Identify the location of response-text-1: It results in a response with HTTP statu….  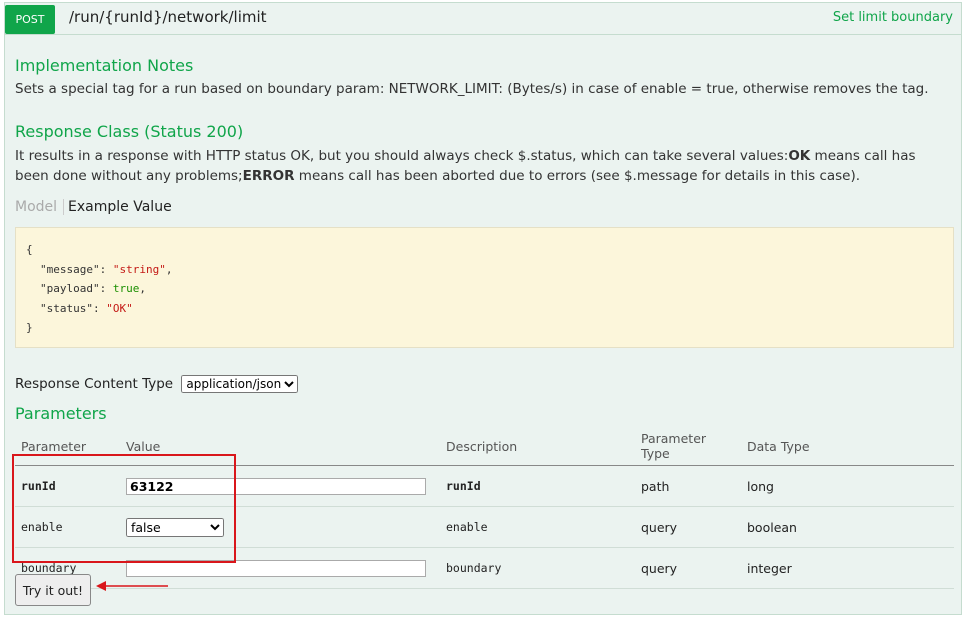
(402, 156).